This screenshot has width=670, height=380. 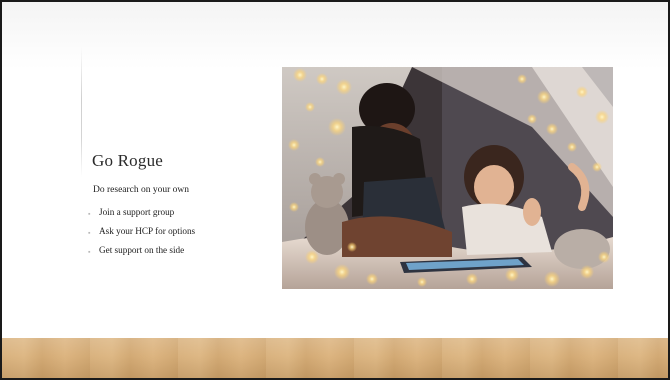 I want to click on bullet-text: Ask your HCP for options, so click(x=147, y=231).